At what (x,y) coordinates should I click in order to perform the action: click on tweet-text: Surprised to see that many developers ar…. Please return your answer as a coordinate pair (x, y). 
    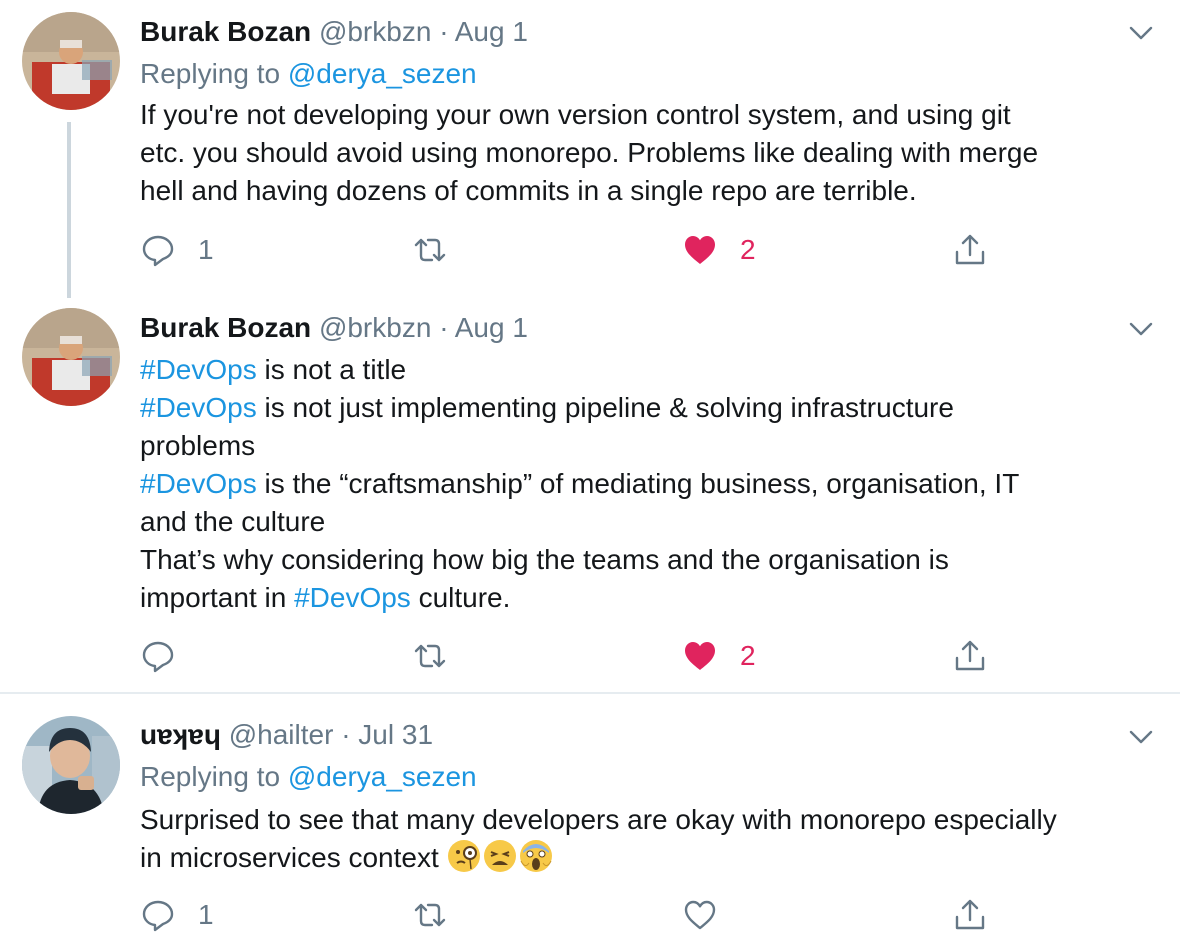
    Looking at the image, I should click on (650, 839).